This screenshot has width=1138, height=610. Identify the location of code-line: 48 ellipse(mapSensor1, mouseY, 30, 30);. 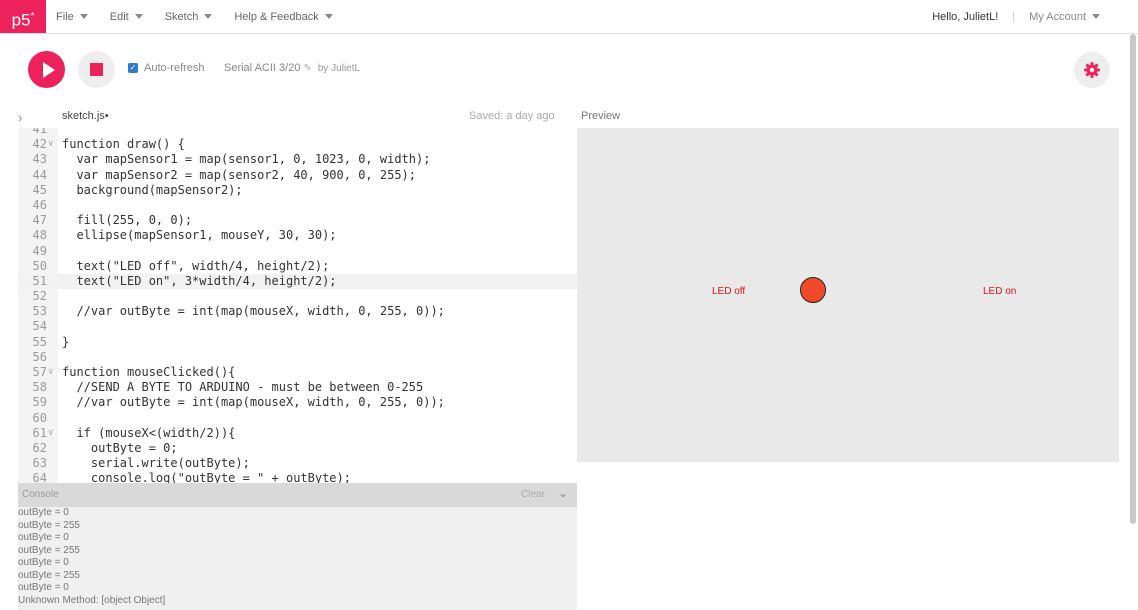
(297, 235).